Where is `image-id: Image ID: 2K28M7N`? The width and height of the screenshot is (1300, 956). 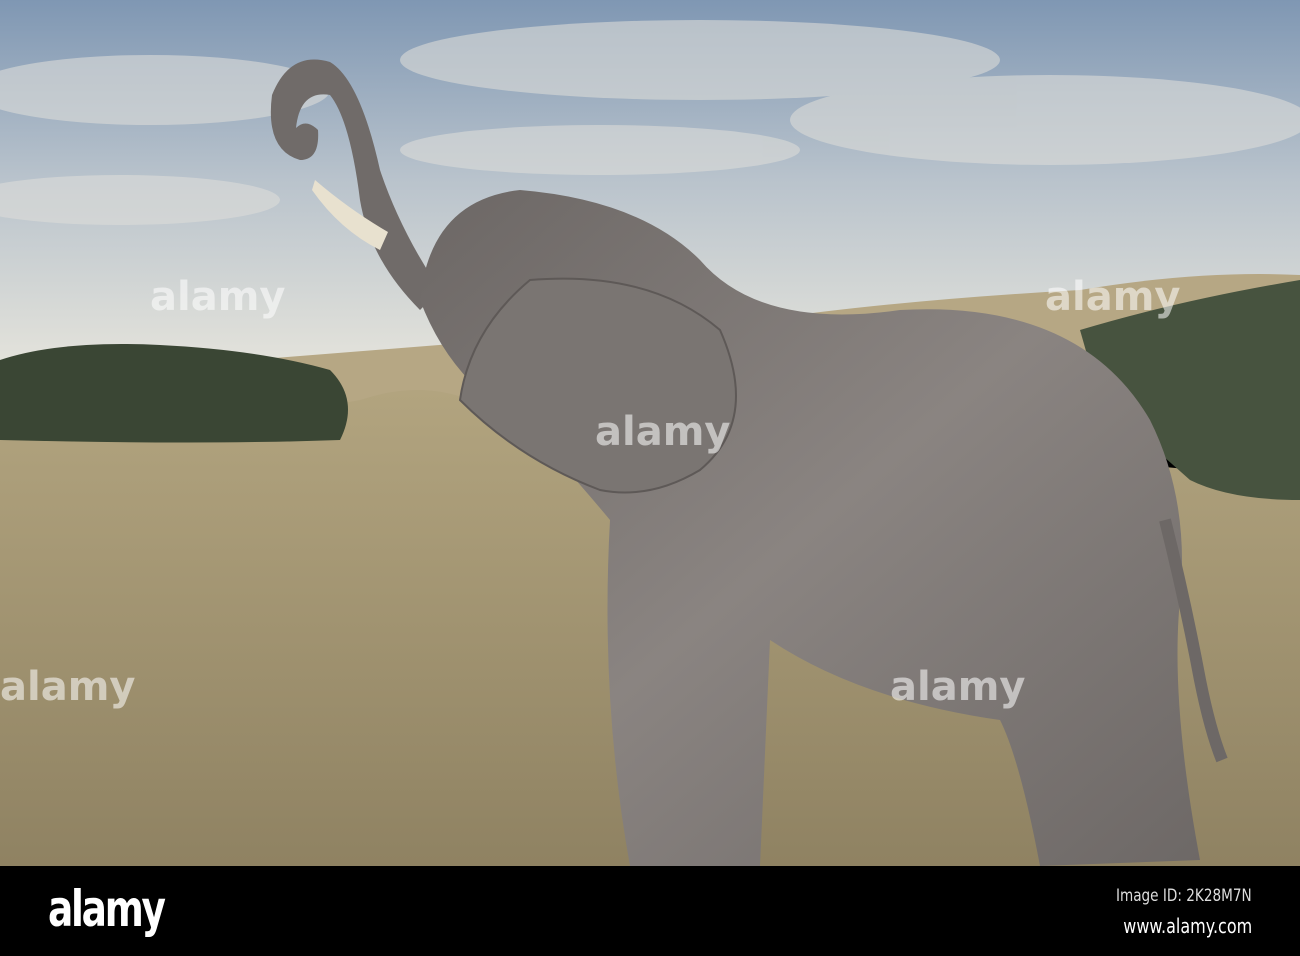 image-id: Image ID: 2K28M7N is located at coordinates (1184, 896).